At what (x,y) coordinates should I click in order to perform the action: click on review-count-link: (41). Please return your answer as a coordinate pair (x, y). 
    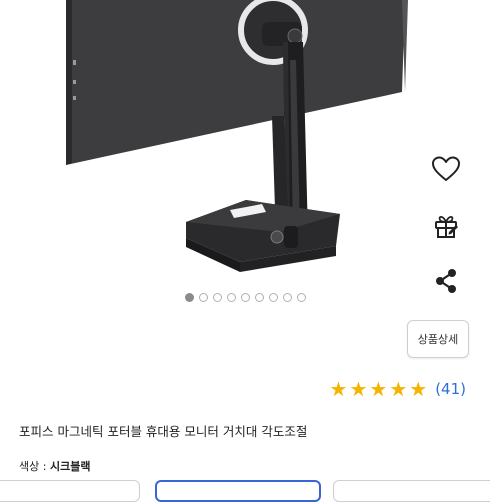
    Looking at the image, I should click on (450, 389).